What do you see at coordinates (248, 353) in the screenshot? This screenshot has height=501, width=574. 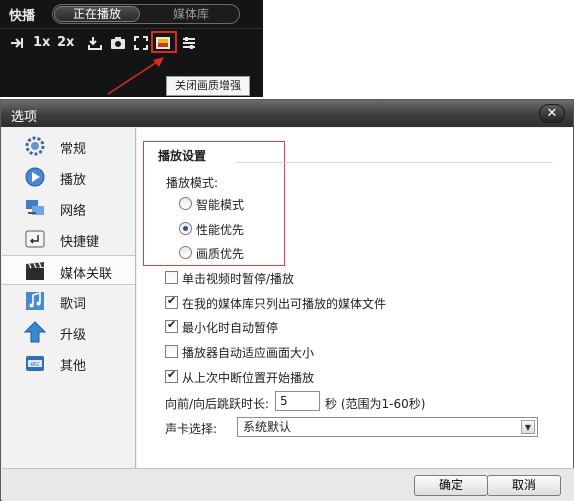 I see `checkbox-label: 播放器自动适应画面大小` at bounding box center [248, 353].